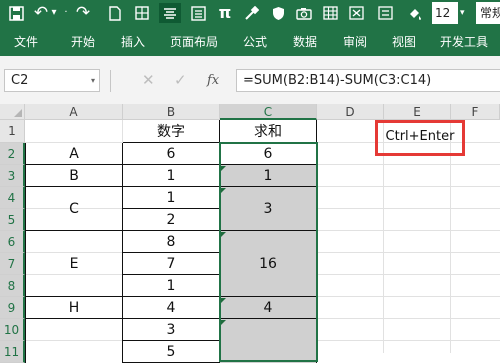 Image resolution: width=500 pixels, height=363 pixels. I want to click on name-box: C2 ▾, so click(52, 80).